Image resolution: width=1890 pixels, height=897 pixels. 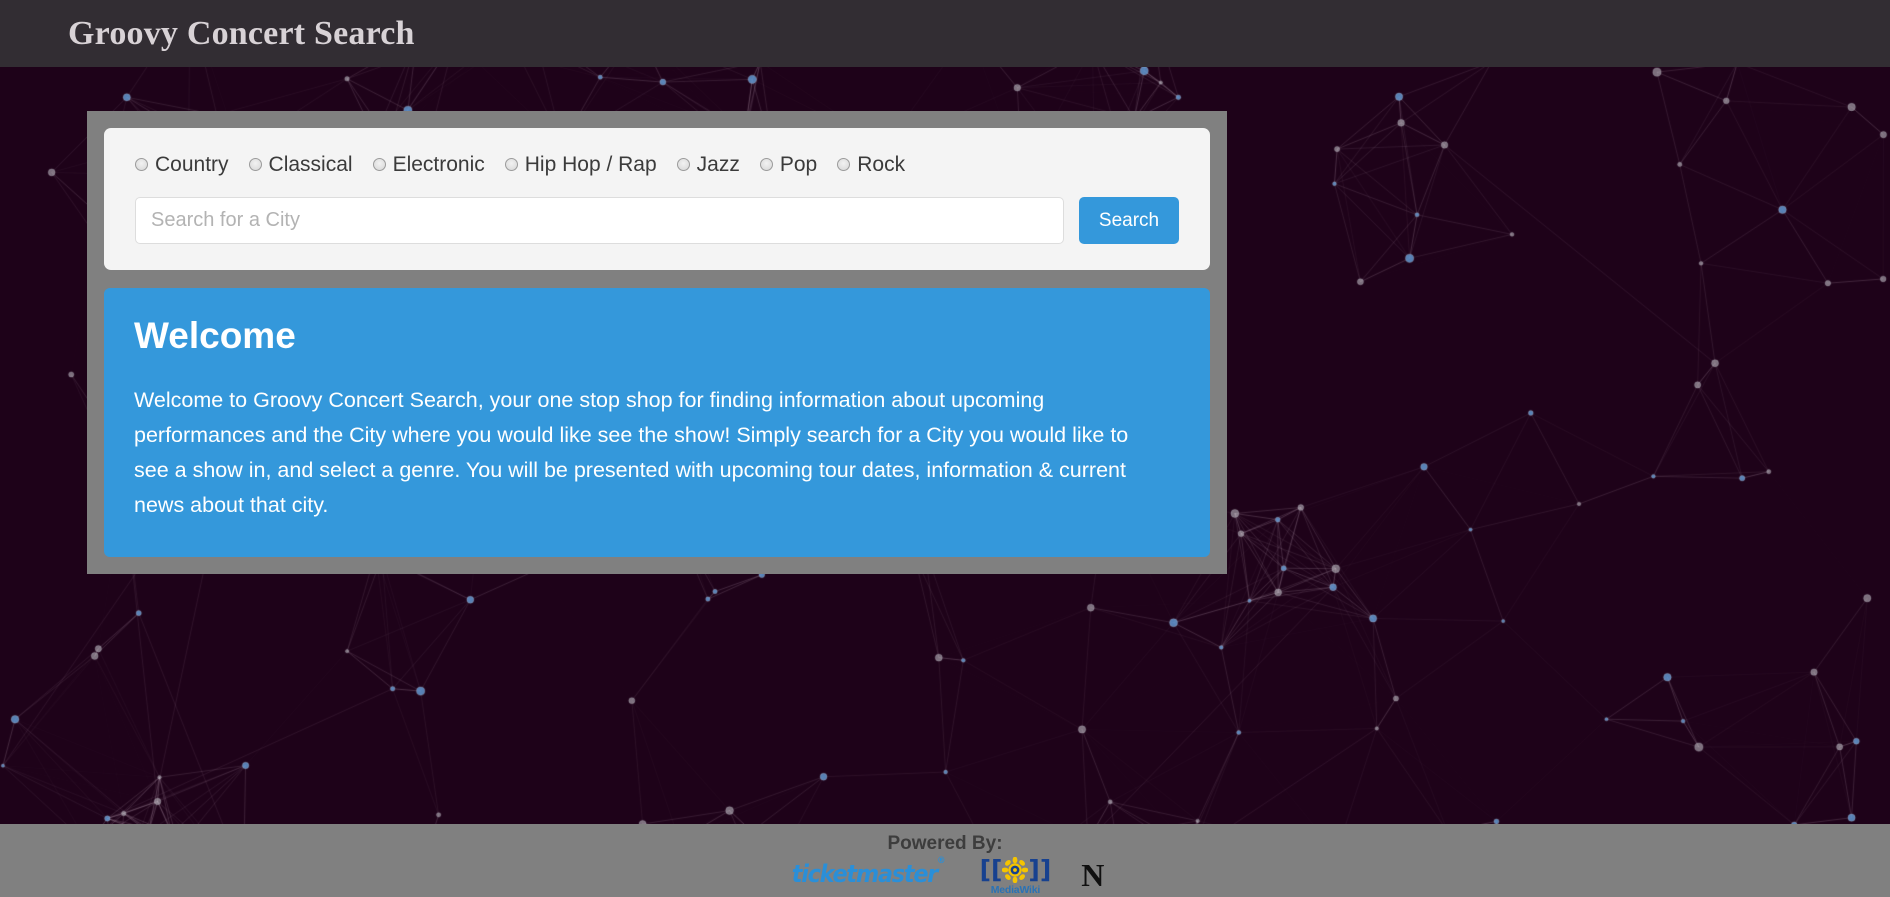 What do you see at coordinates (1129, 220) in the screenshot?
I see `search-button: Search` at bounding box center [1129, 220].